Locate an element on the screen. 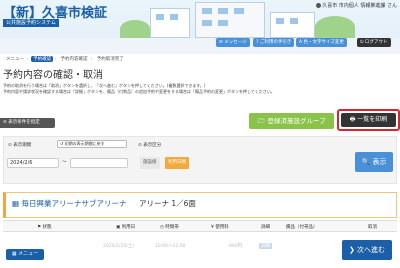 Image resolution: width=400 pixels, height=268 pixels. next-label: 次へ進む is located at coordinates (371, 250).